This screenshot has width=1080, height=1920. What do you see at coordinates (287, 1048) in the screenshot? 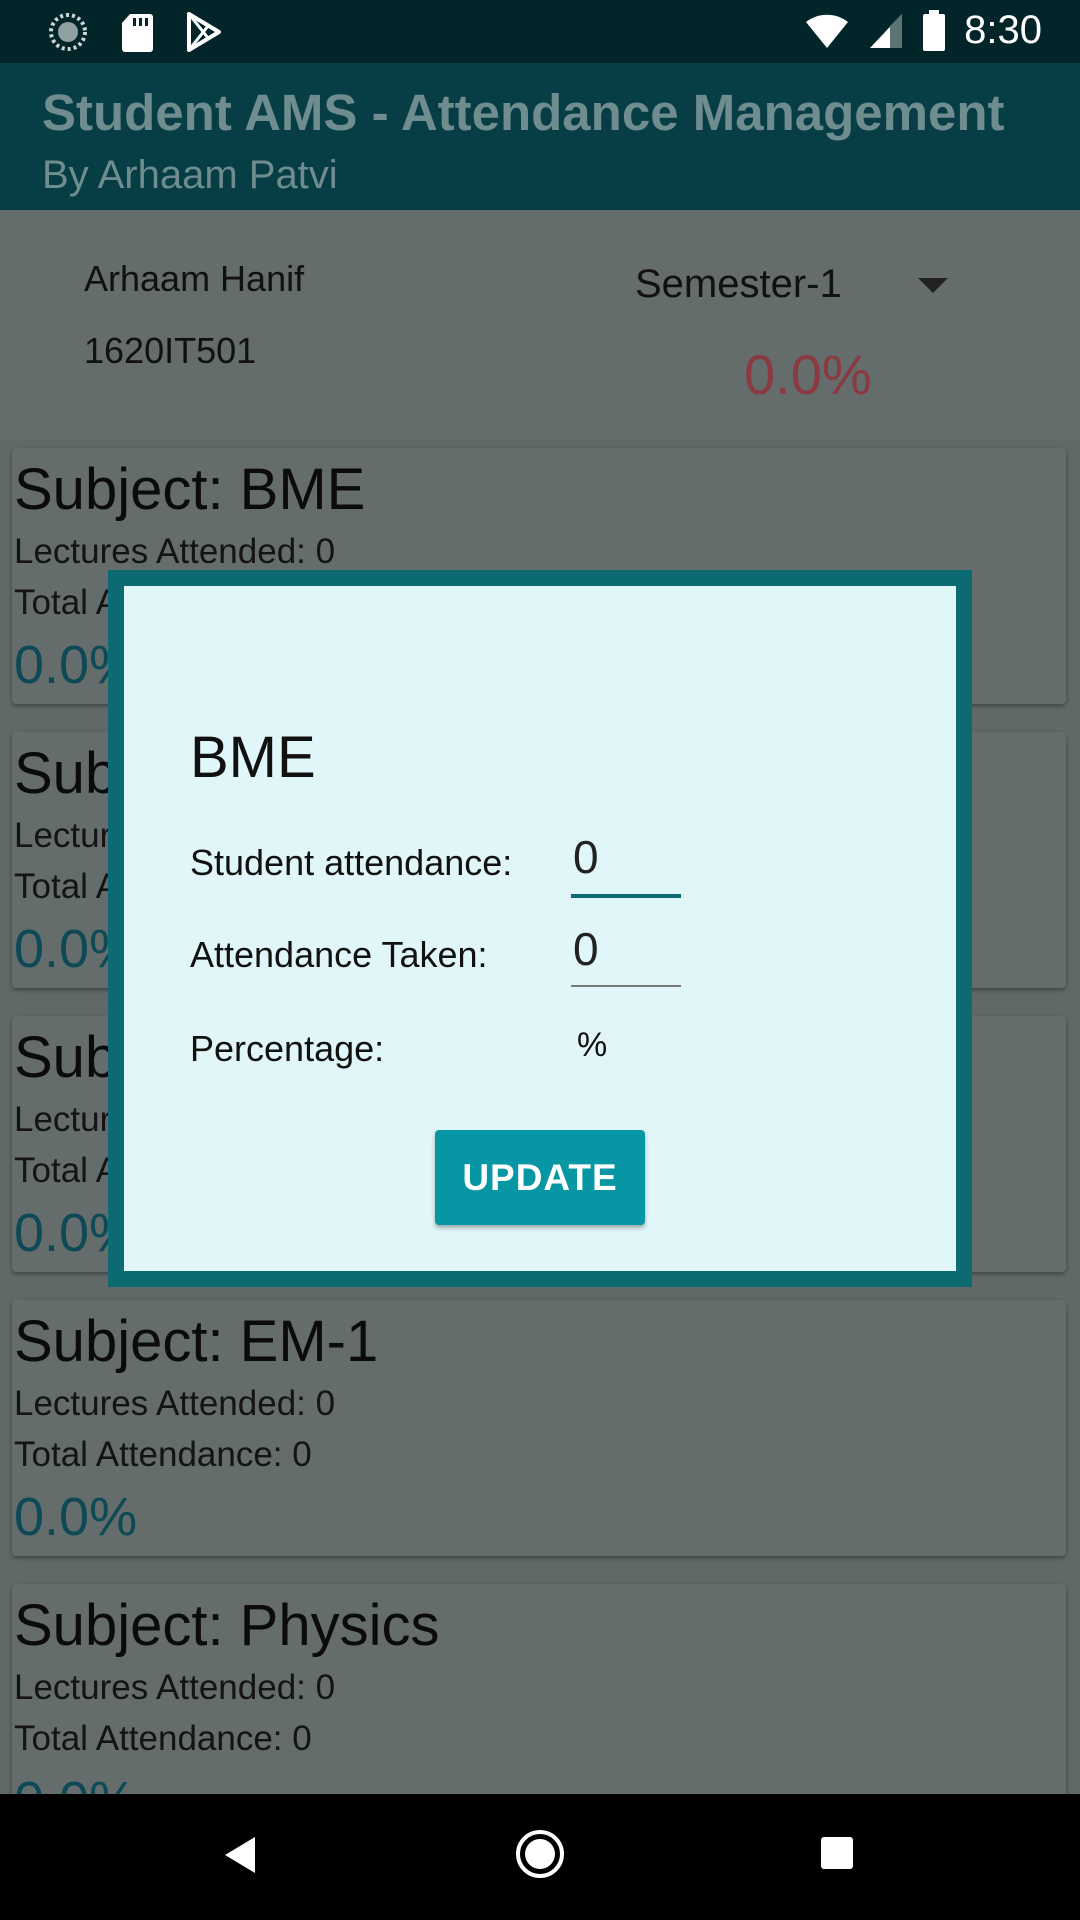
I see `percentage-label: Percentage:` at bounding box center [287, 1048].